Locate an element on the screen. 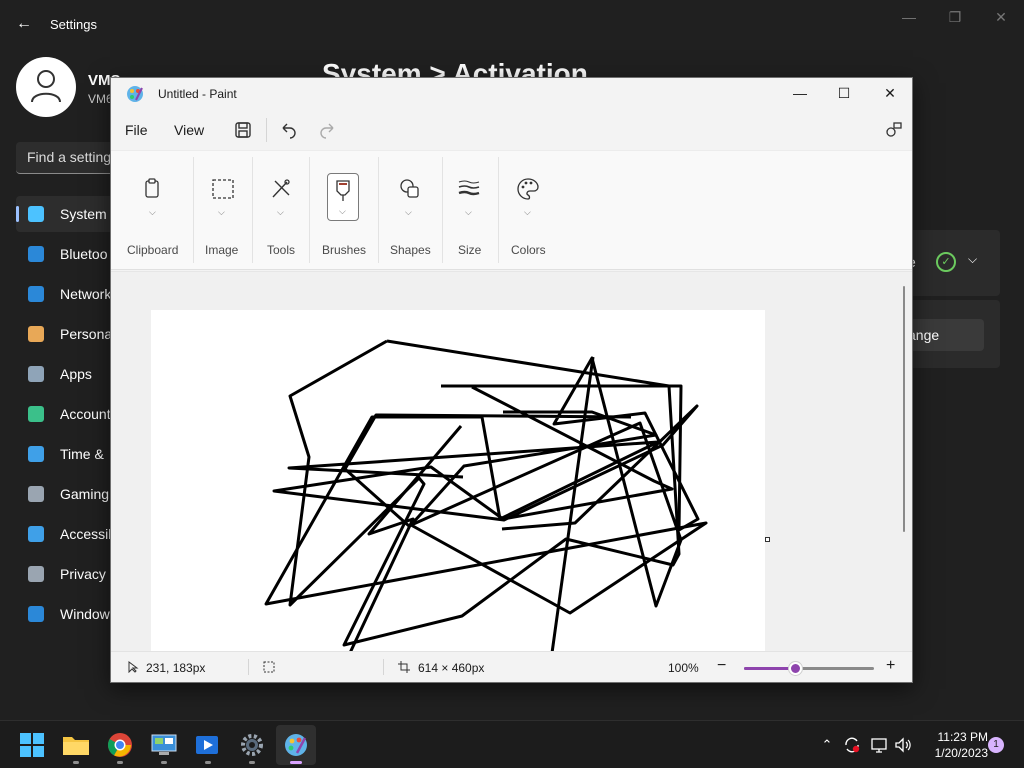 This screenshot has width=1024, height=768. zoom-out-icon: − is located at coordinates (721, 666).